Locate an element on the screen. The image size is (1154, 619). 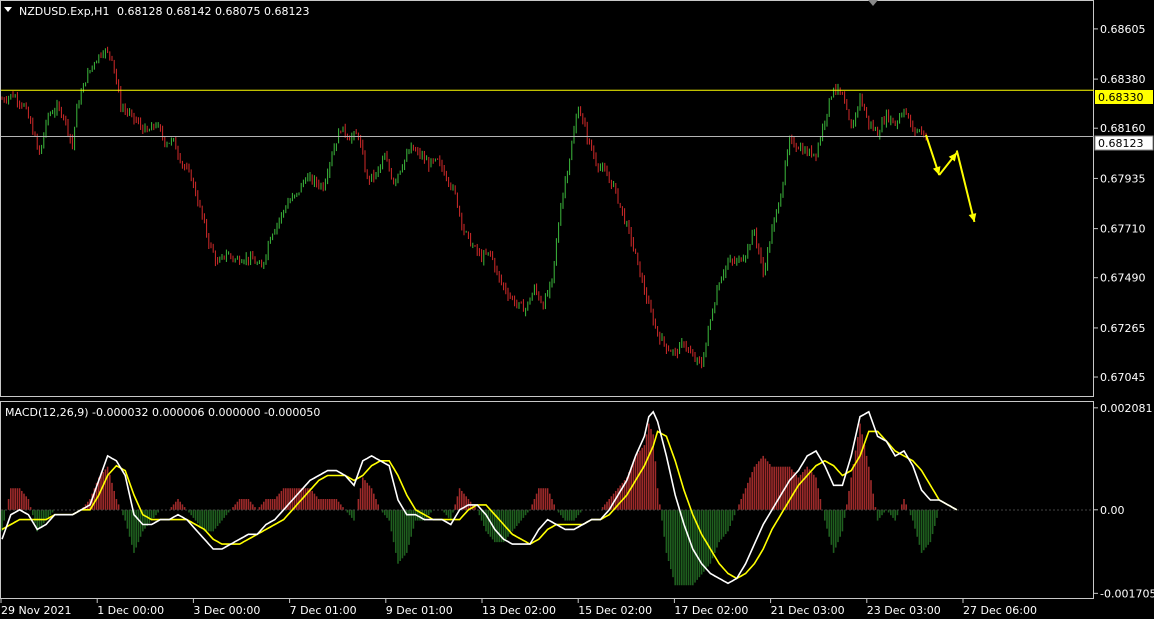
svg-text: 0.68123 is located at coordinates (1121, 143).